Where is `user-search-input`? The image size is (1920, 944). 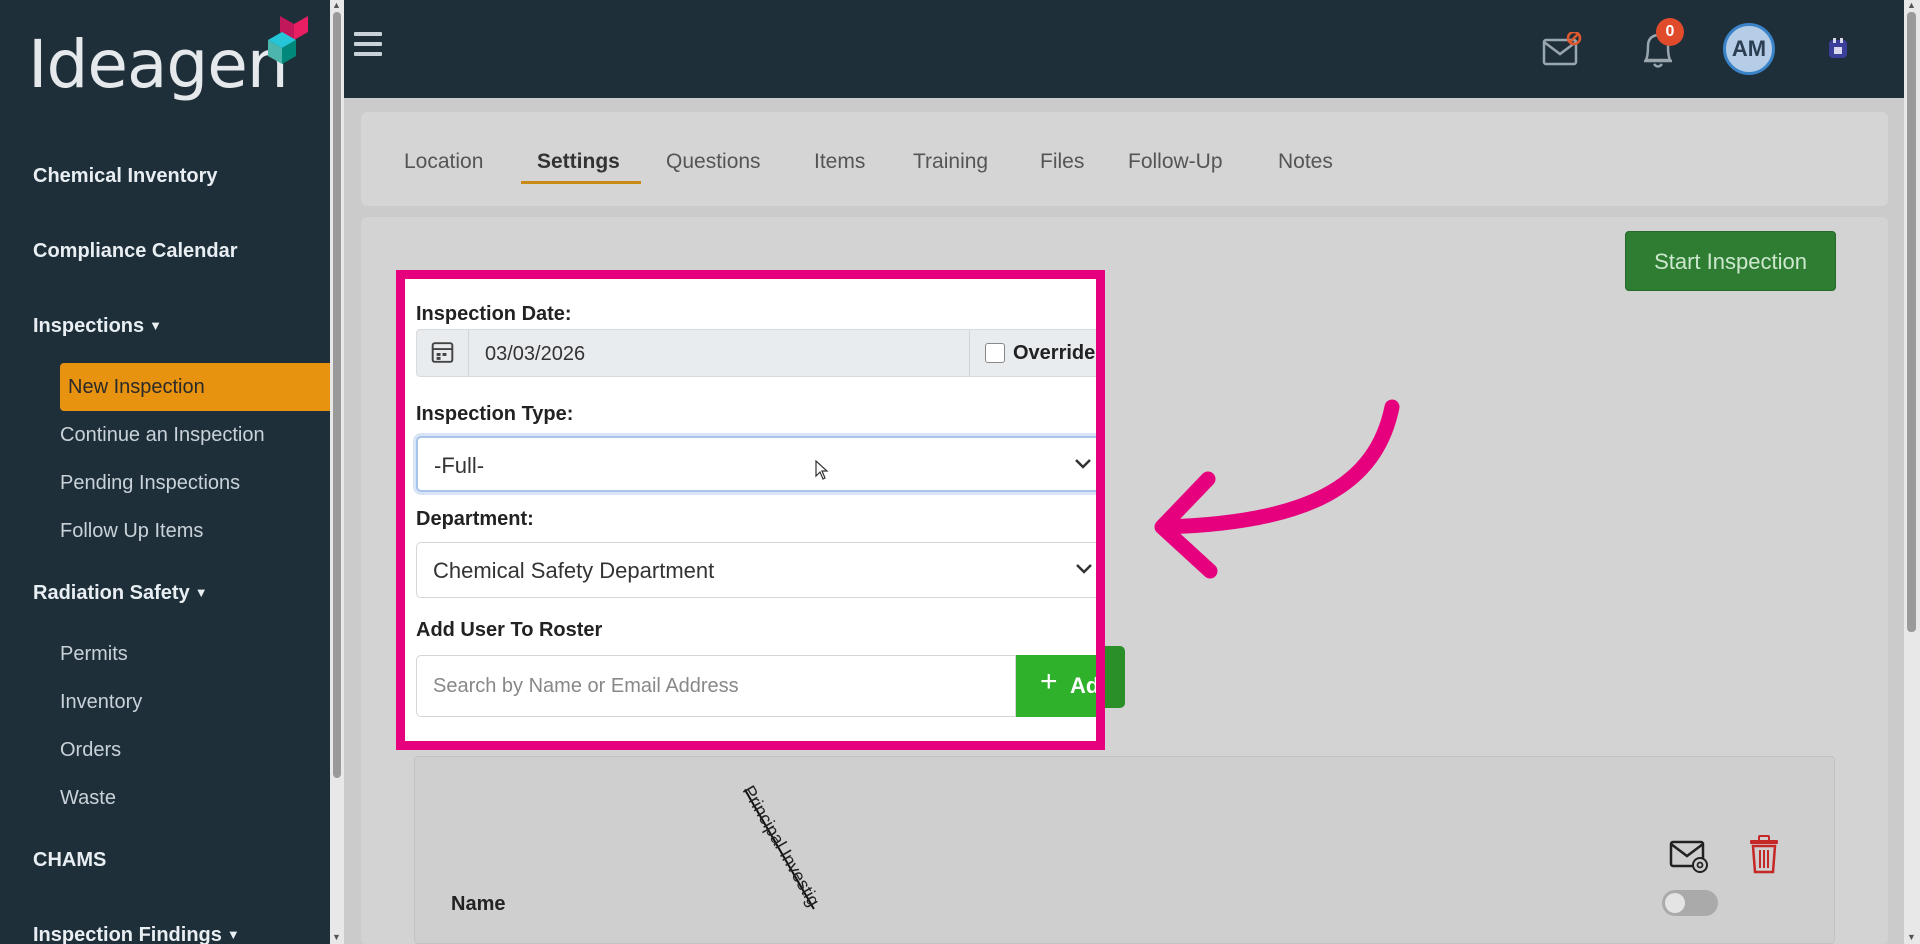
user-search-input is located at coordinates (716, 686).